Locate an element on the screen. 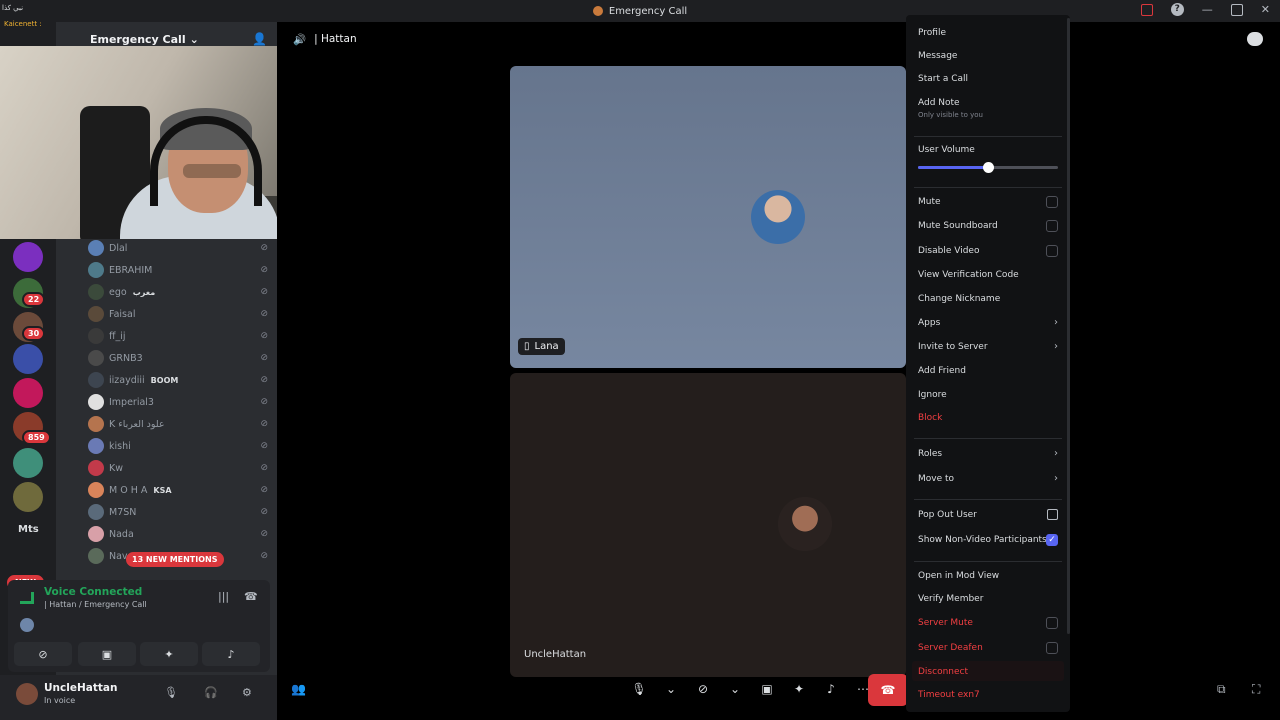 The height and width of the screenshot is (720, 1280). overlay-chat-line: نبي كذا is located at coordinates (13, 8).